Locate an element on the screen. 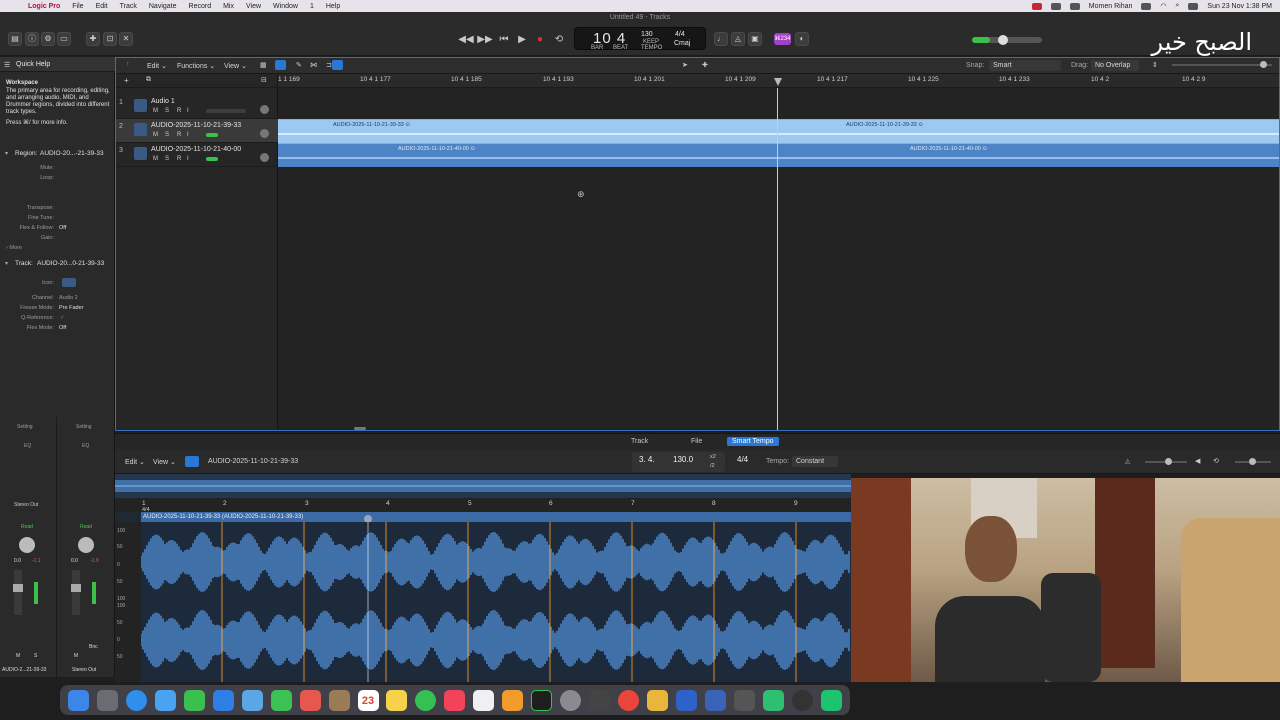 The image size is (1280, 720). search-icon: ⌕ is located at coordinates (1177, 6).